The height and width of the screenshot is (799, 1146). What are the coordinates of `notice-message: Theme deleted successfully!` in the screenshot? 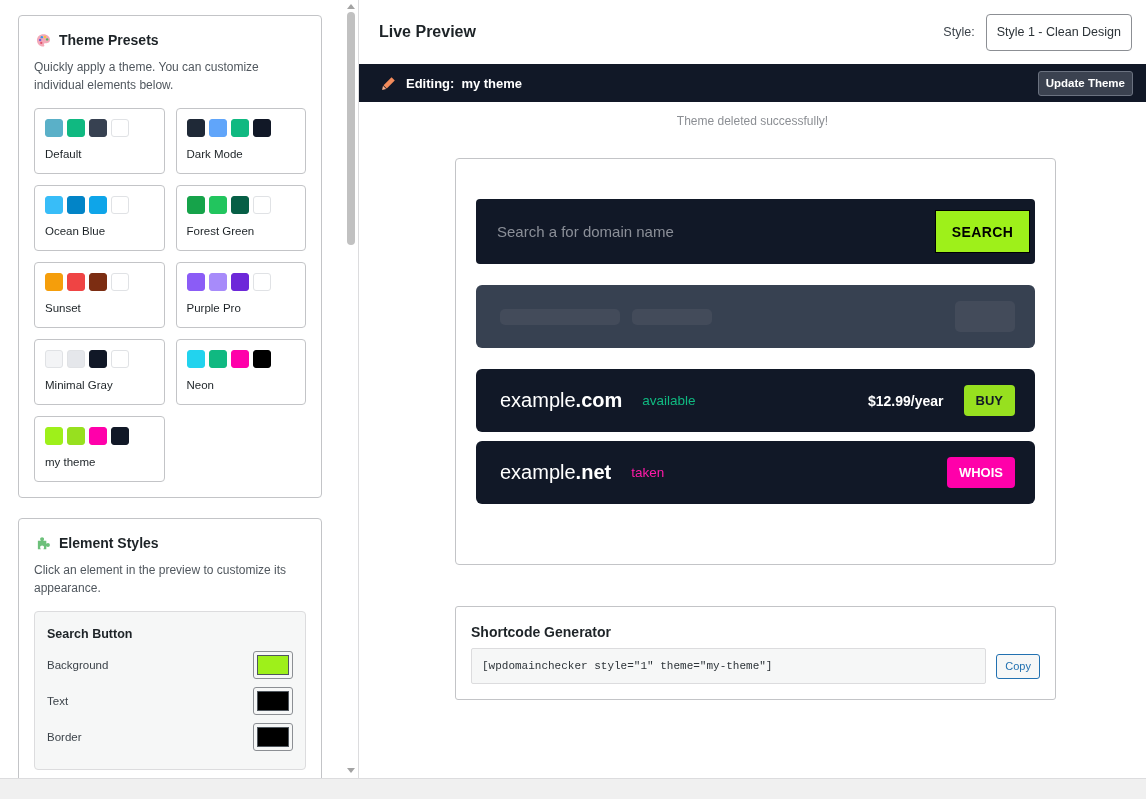 It's located at (752, 121).